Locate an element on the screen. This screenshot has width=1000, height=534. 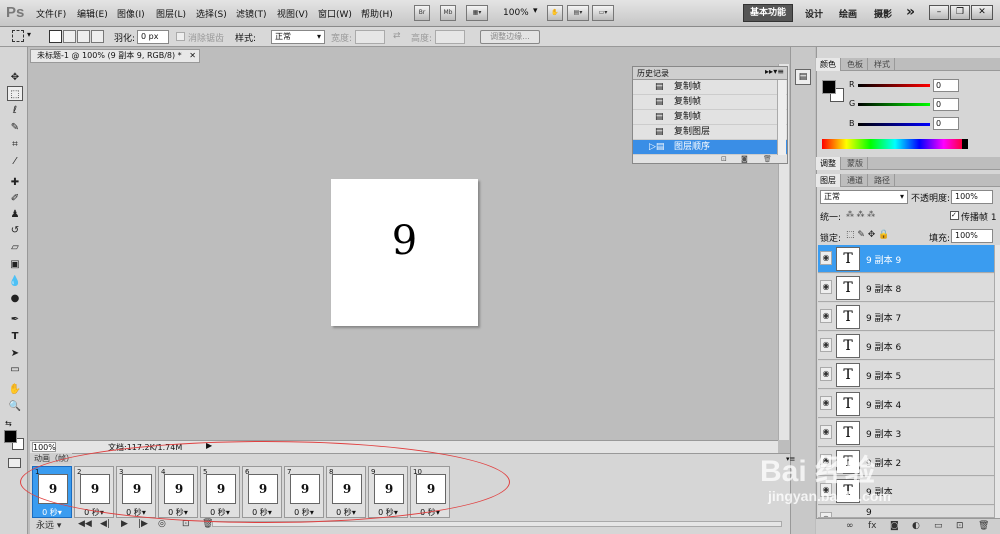
history-scrollbar is located at coordinates (781, 117).